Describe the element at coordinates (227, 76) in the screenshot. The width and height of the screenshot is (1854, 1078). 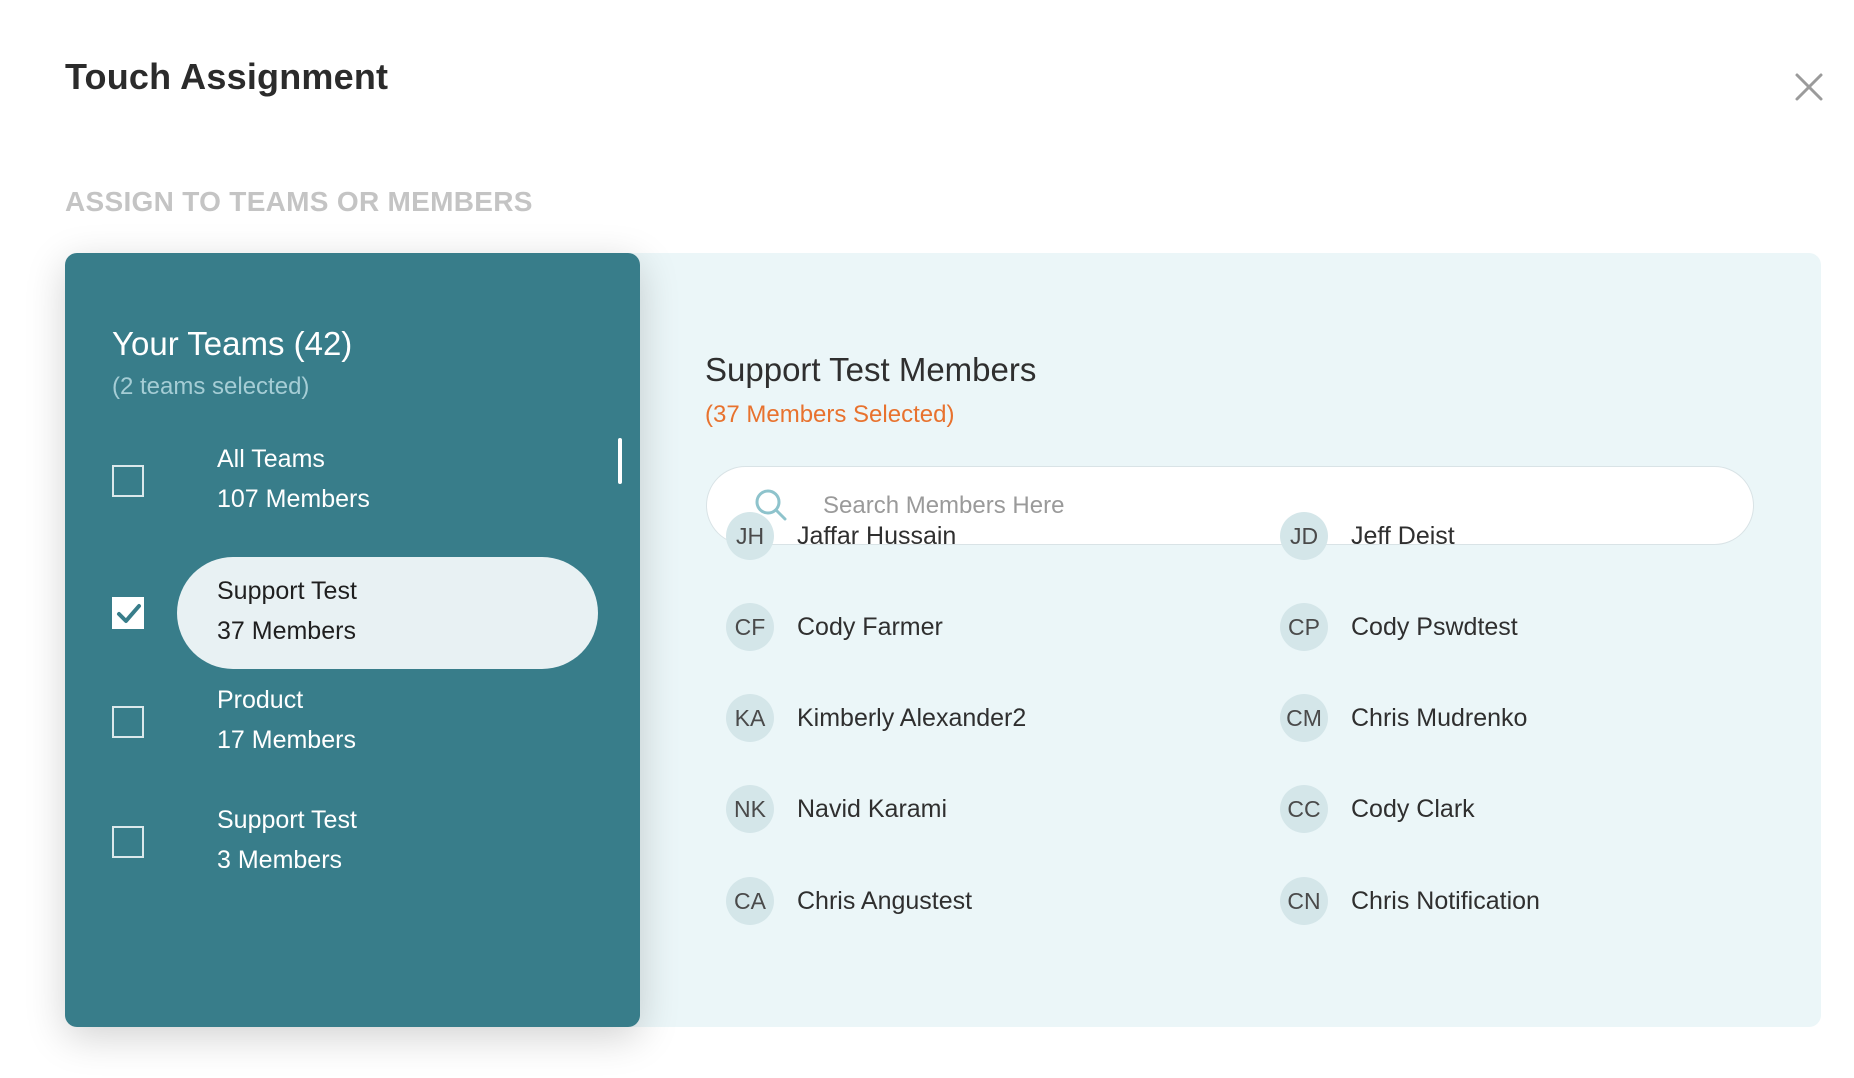
I see `dialog-title: Touch Assignment` at that location.